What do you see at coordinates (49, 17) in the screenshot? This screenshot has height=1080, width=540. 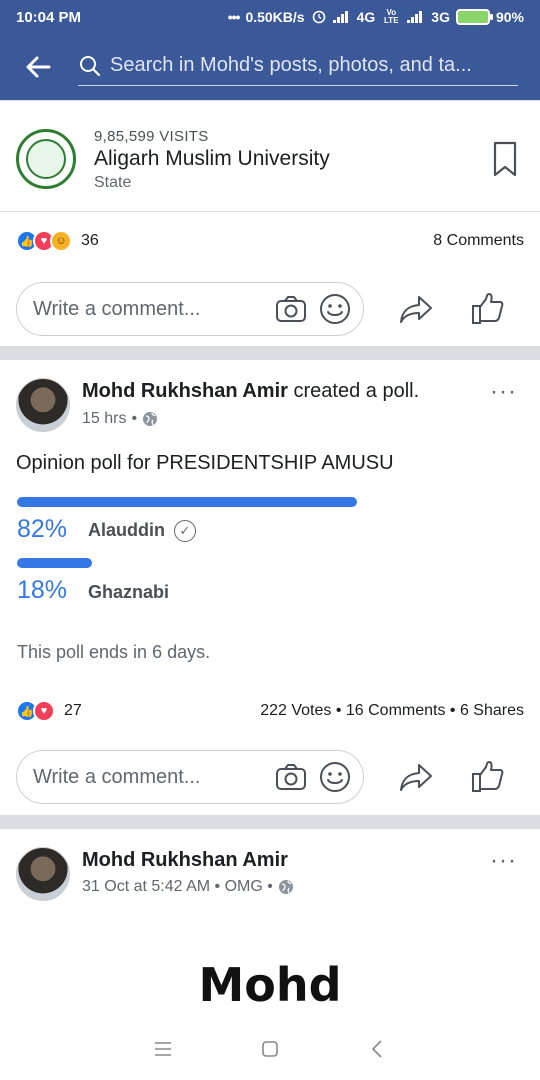 I see `status-time: 10:04 PM` at bounding box center [49, 17].